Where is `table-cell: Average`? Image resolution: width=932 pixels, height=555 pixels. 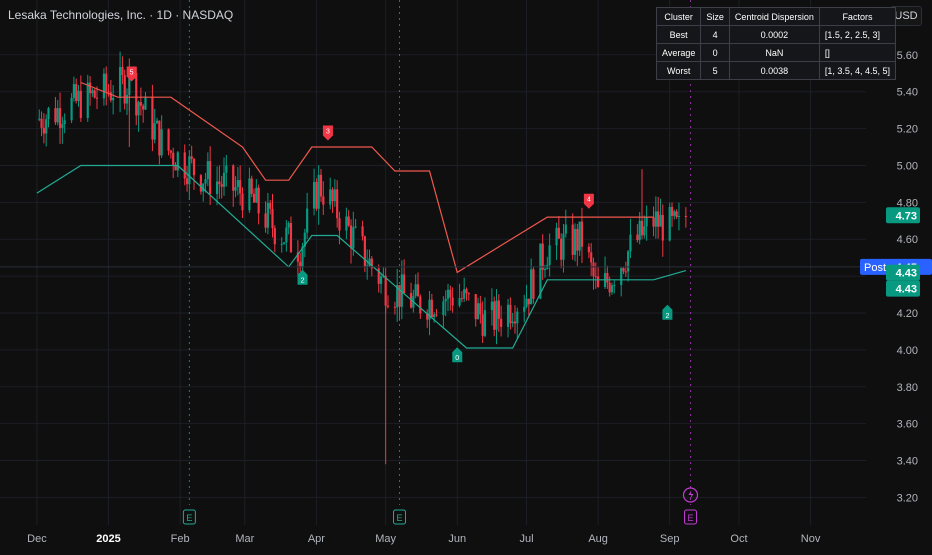 table-cell: Average is located at coordinates (678, 52).